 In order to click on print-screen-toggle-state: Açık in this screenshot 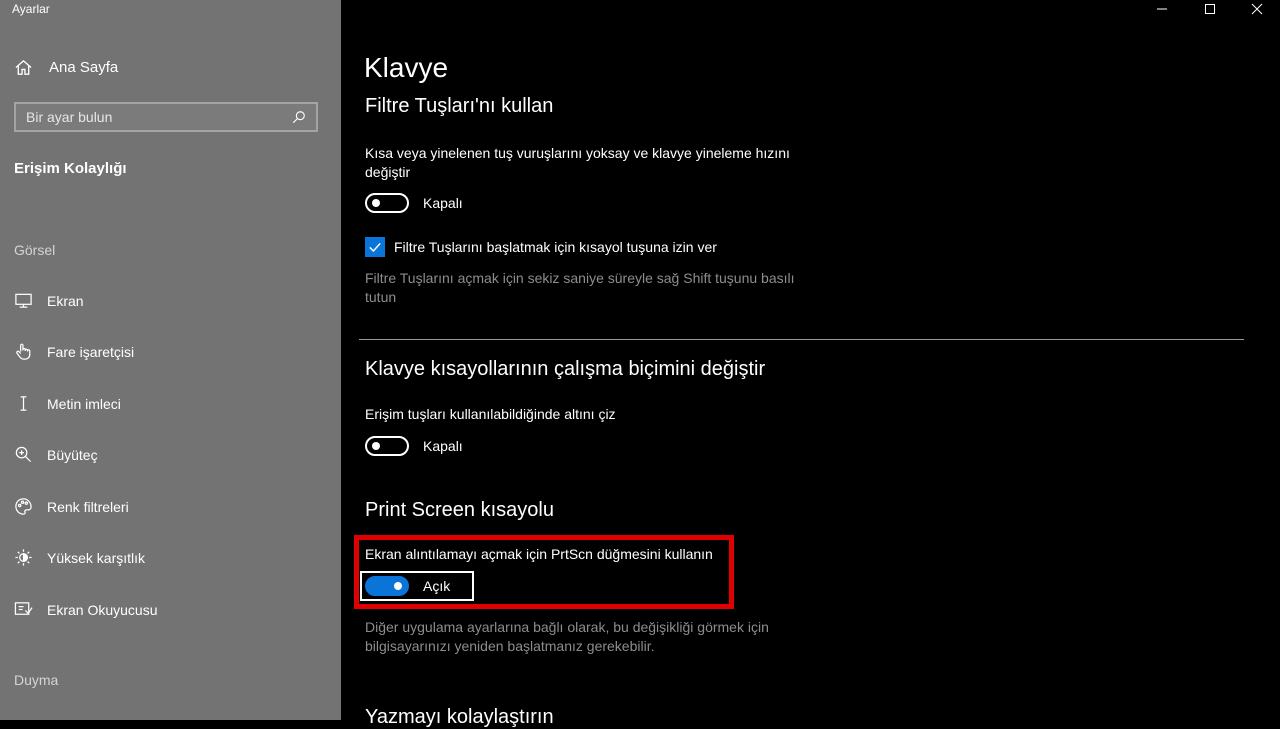, I will do `click(437, 586)`.